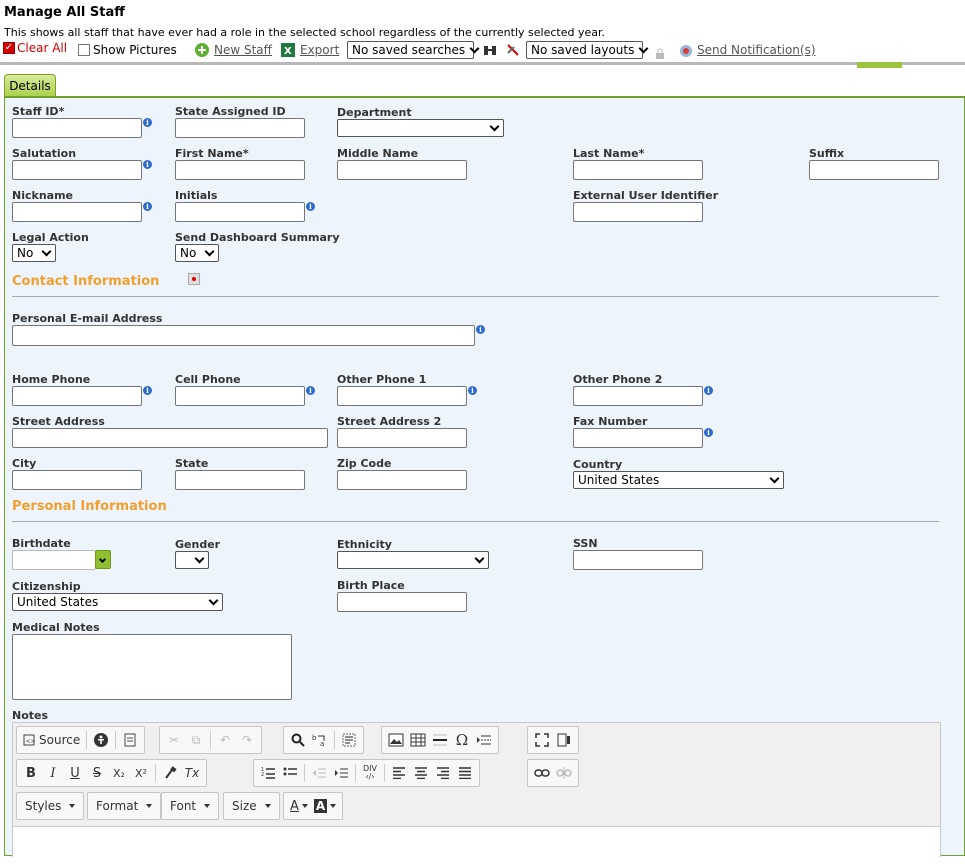  What do you see at coordinates (97, 773) in the screenshot?
I see `strikethrough-button: S` at bounding box center [97, 773].